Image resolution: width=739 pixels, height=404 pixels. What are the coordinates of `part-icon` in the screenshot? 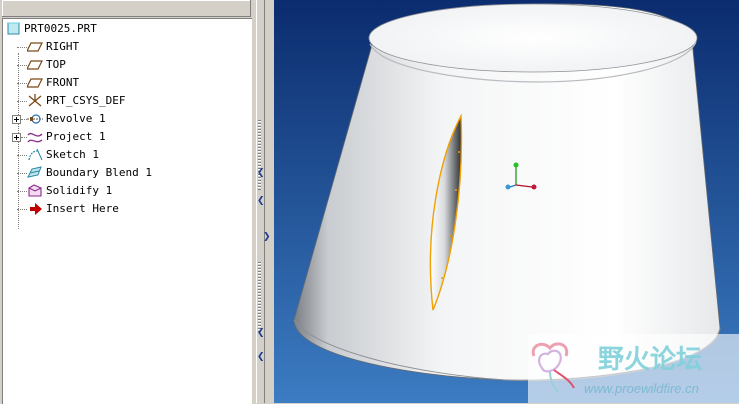 It's located at (15, 29).